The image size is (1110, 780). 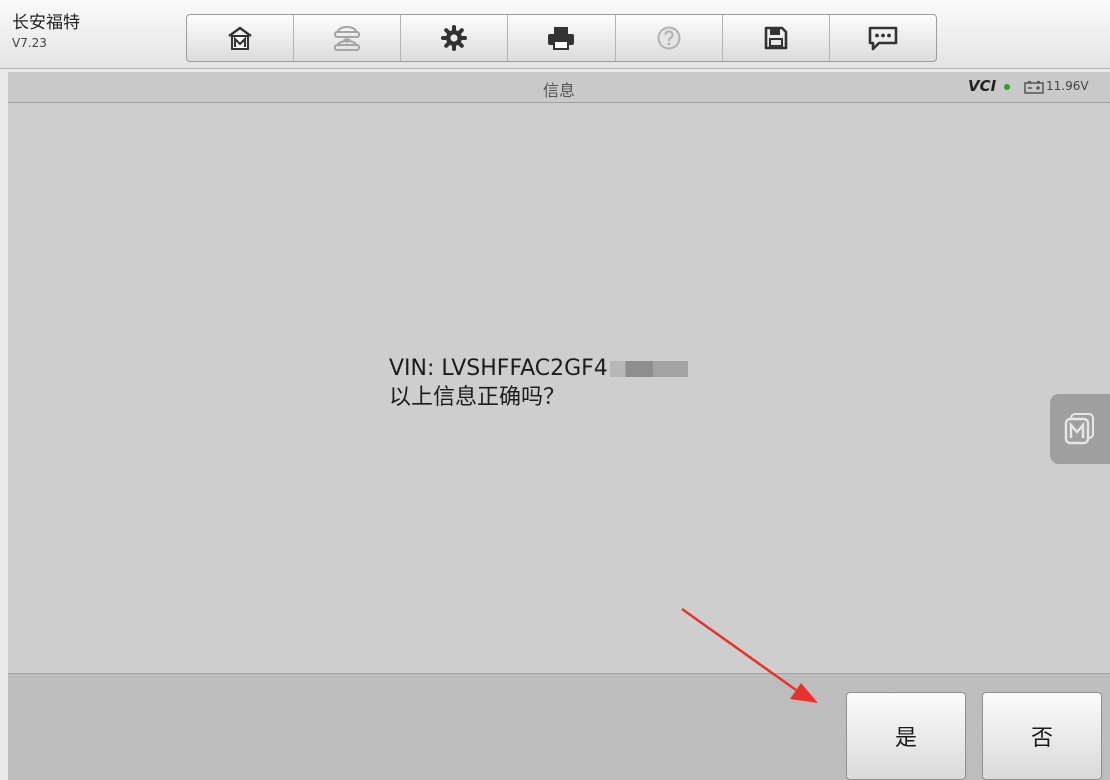 What do you see at coordinates (559, 726) in the screenshot?
I see `bottom-bar: 是 否` at bounding box center [559, 726].